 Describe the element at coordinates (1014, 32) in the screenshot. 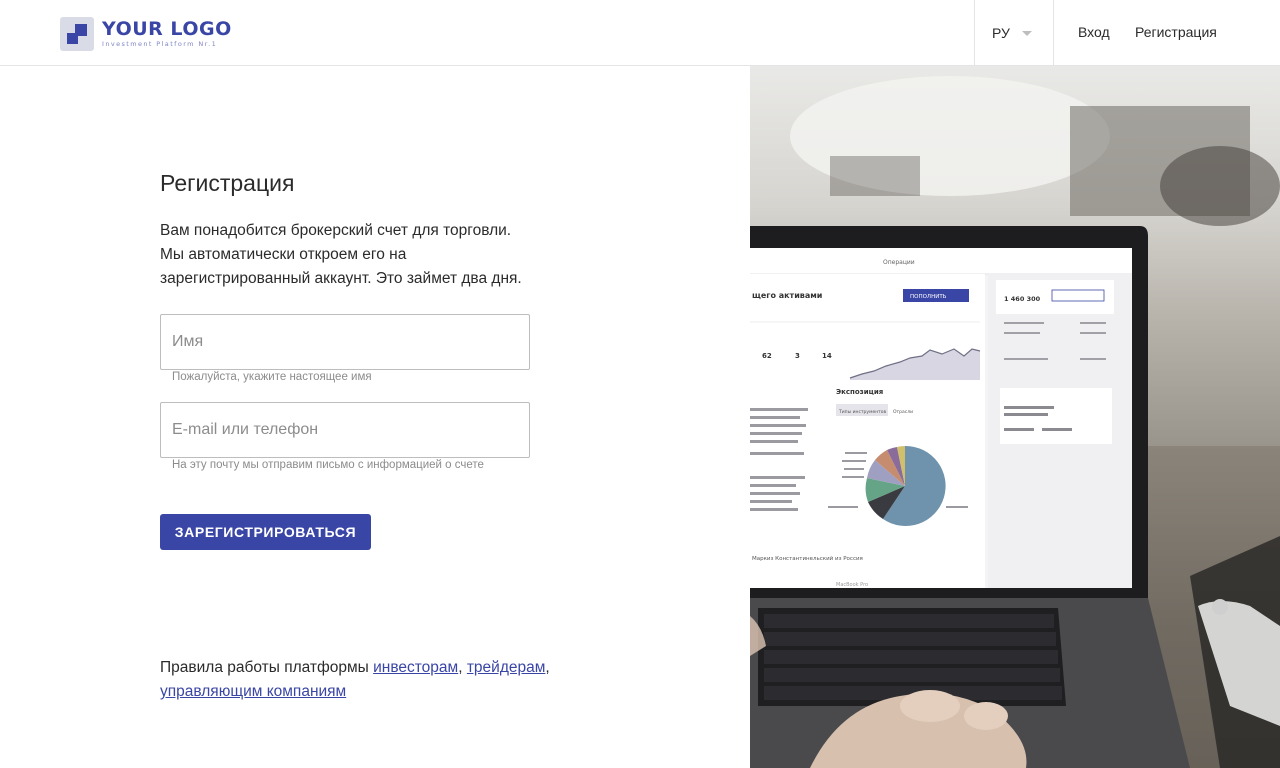

I see `language-selector: РУ` at that location.